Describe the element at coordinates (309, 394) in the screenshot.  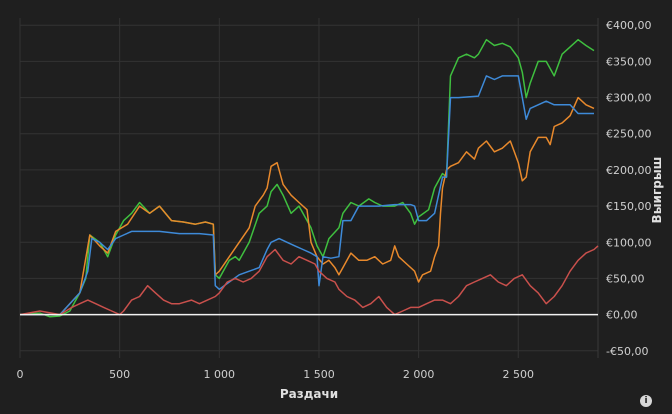
I see `x-axis-title: Раздачи` at that location.